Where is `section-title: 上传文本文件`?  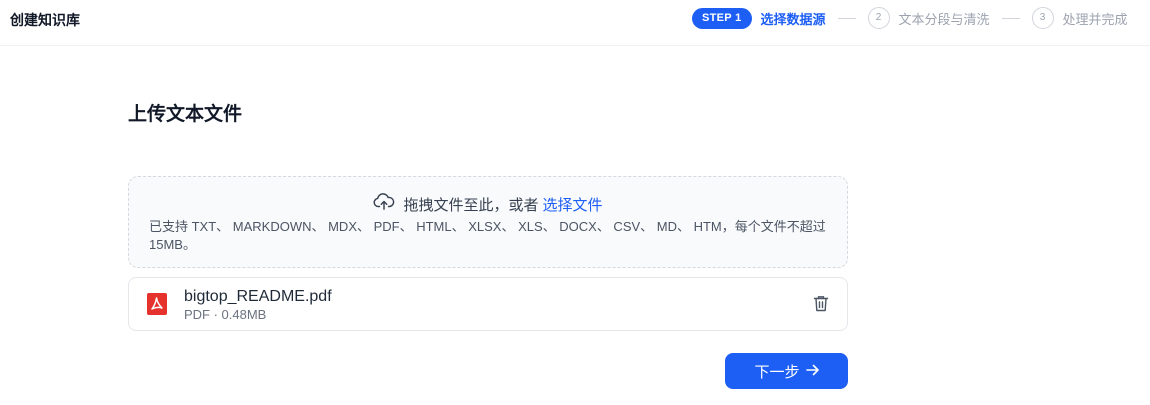
section-title: 上传文本文件 is located at coordinates (185, 114).